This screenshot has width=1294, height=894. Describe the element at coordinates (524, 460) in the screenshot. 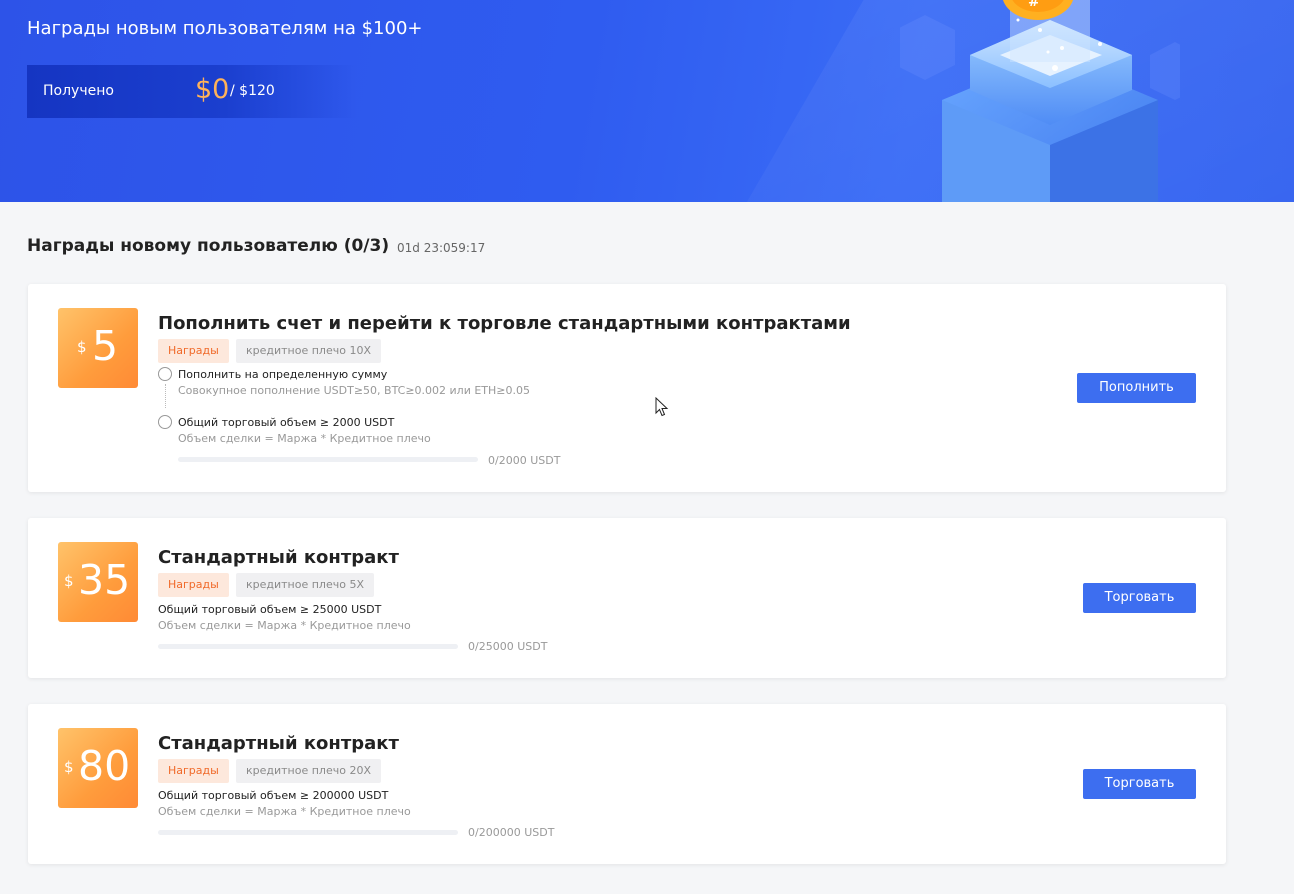

I see `progress-text: 0/2000 USDT` at that location.